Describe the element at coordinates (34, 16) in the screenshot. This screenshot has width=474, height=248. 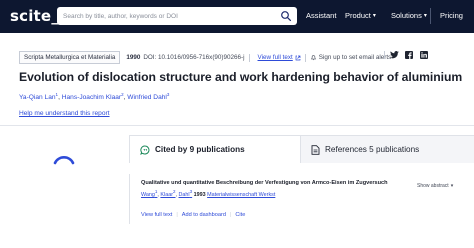
I see `scite-logo: scite_` at that location.